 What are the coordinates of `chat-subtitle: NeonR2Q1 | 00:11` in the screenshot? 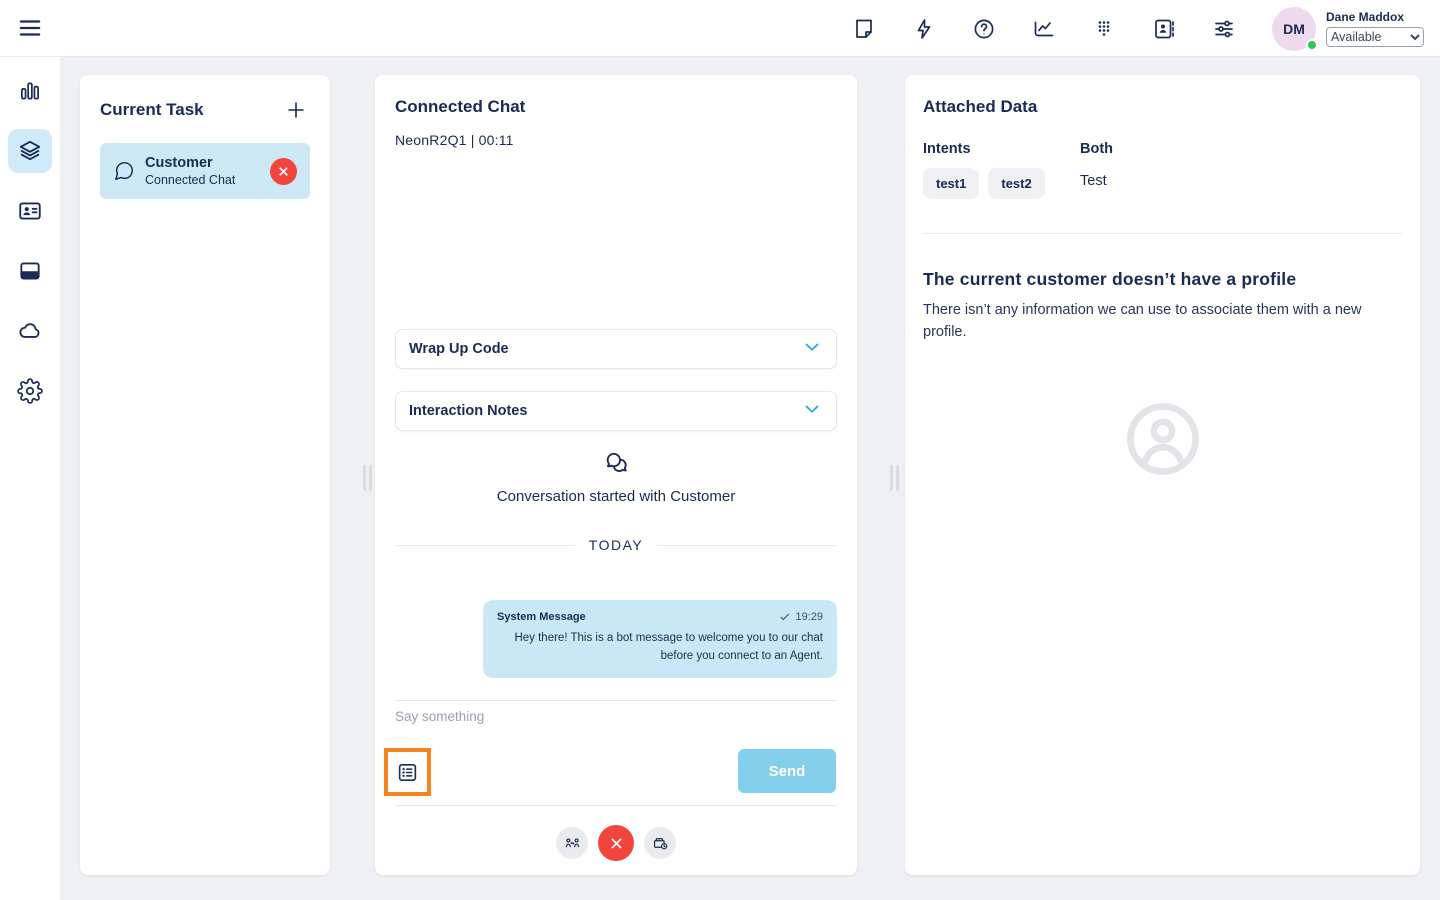 It's located at (454, 140).